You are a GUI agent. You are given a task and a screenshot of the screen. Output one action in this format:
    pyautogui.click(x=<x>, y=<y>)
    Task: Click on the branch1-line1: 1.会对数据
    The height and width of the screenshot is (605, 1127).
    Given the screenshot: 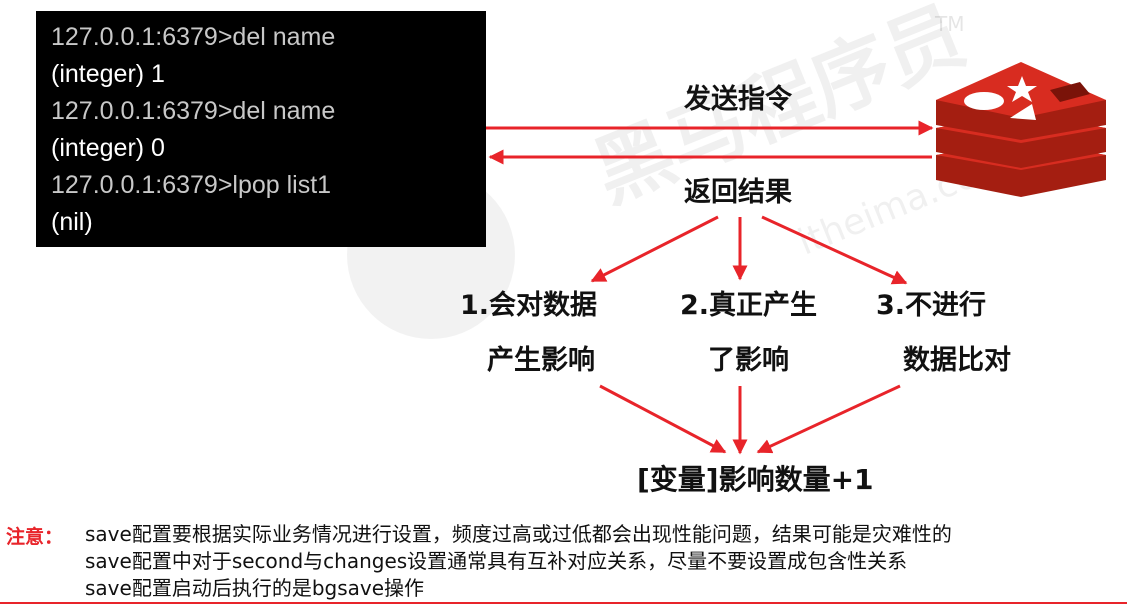 What is the action you would take?
    pyautogui.click(x=529, y=305)
    